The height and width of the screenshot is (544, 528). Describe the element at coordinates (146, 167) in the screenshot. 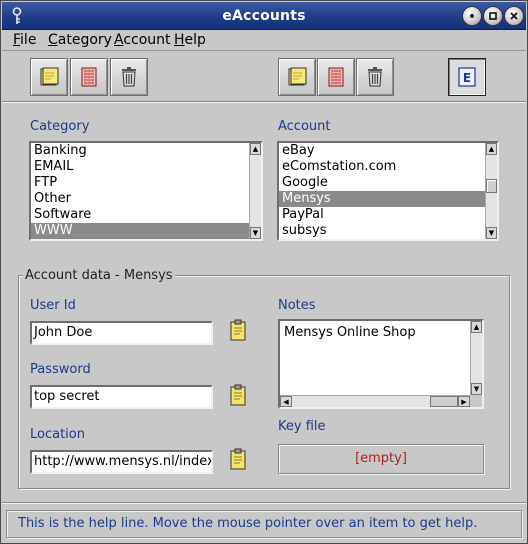

I see `list-item: EMAIL` at that location.